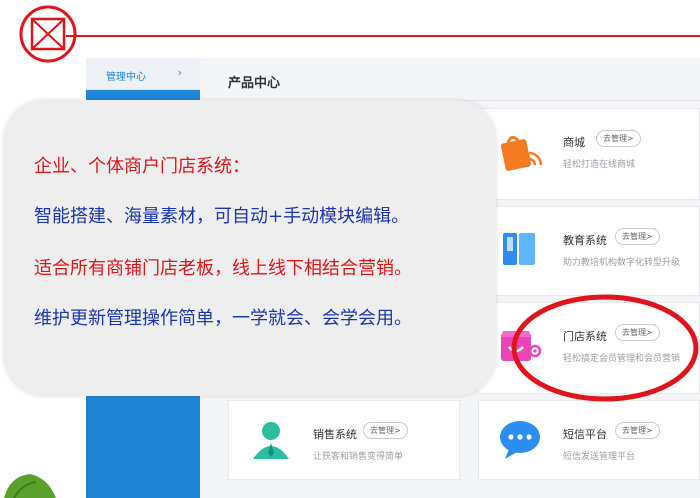  I want to click on sales-person-icon, so click(271, 440).